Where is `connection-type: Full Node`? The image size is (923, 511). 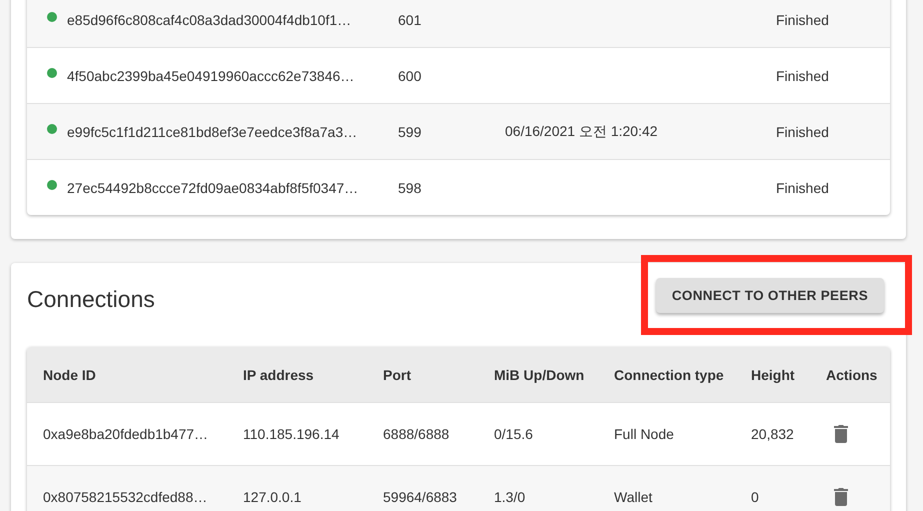 connection-type: Full Node is located at coordinates (644, 434).